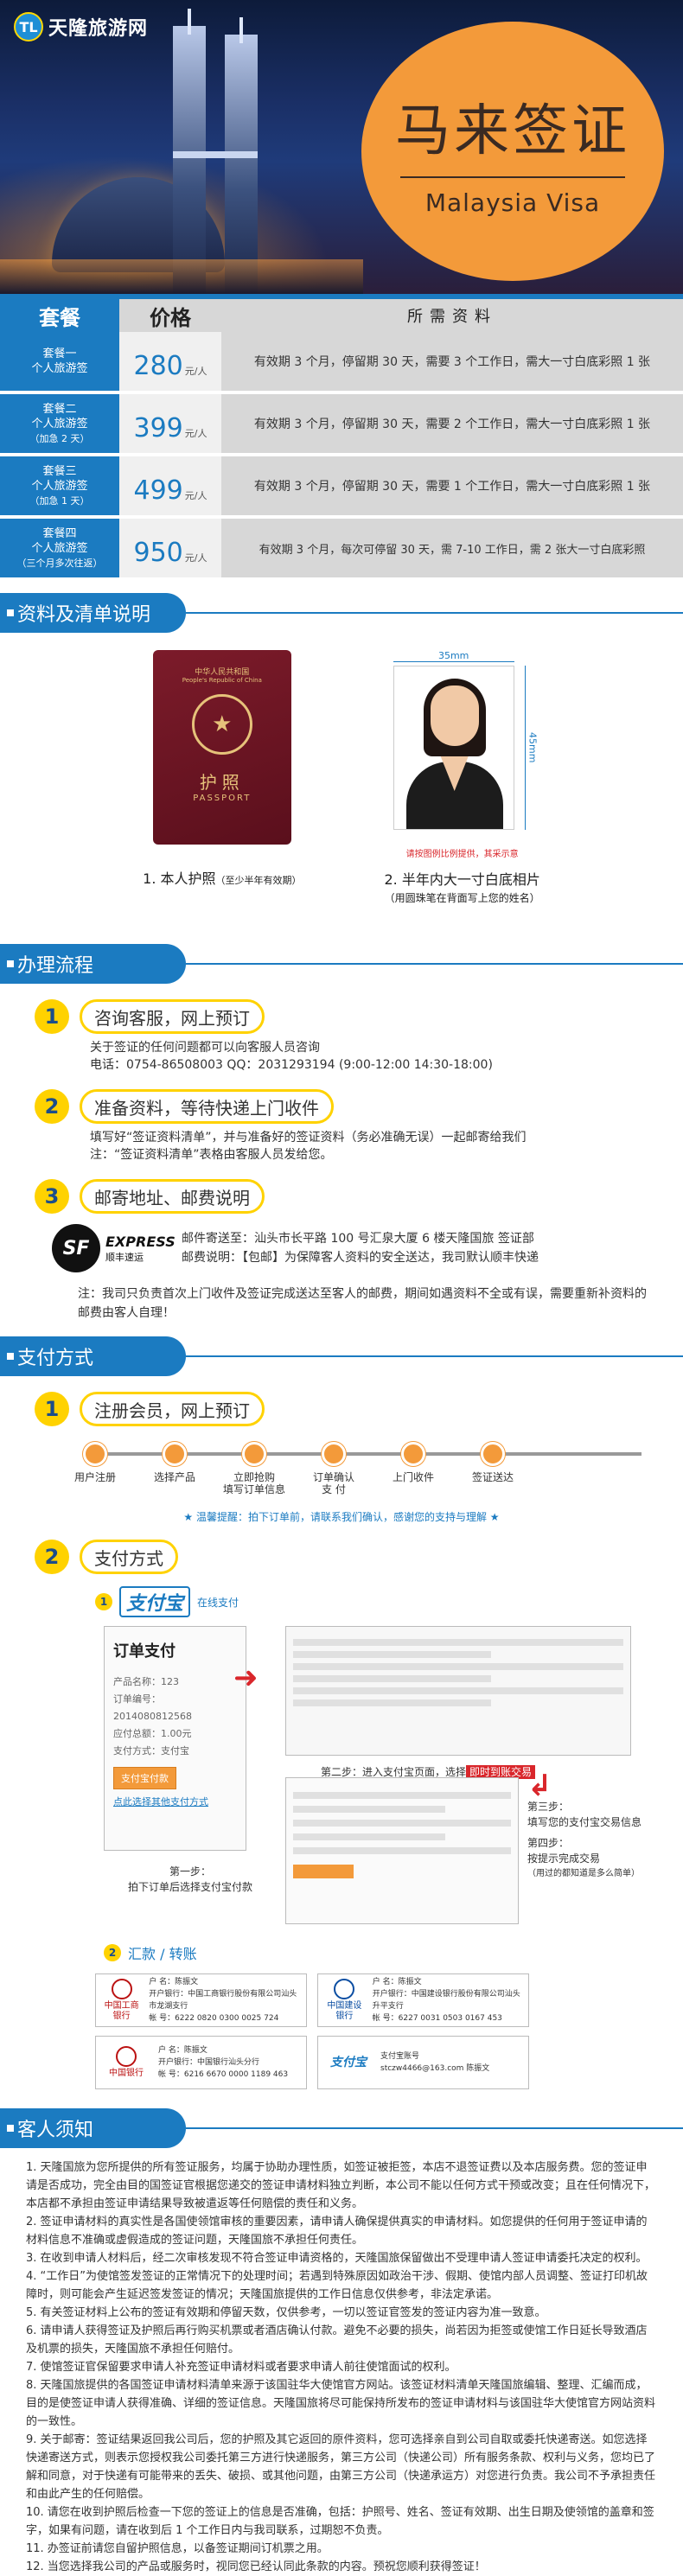 This screenshot has height=2576, width=683. I want to click on logo-text: 天隆旅游网, so click(99, 29).